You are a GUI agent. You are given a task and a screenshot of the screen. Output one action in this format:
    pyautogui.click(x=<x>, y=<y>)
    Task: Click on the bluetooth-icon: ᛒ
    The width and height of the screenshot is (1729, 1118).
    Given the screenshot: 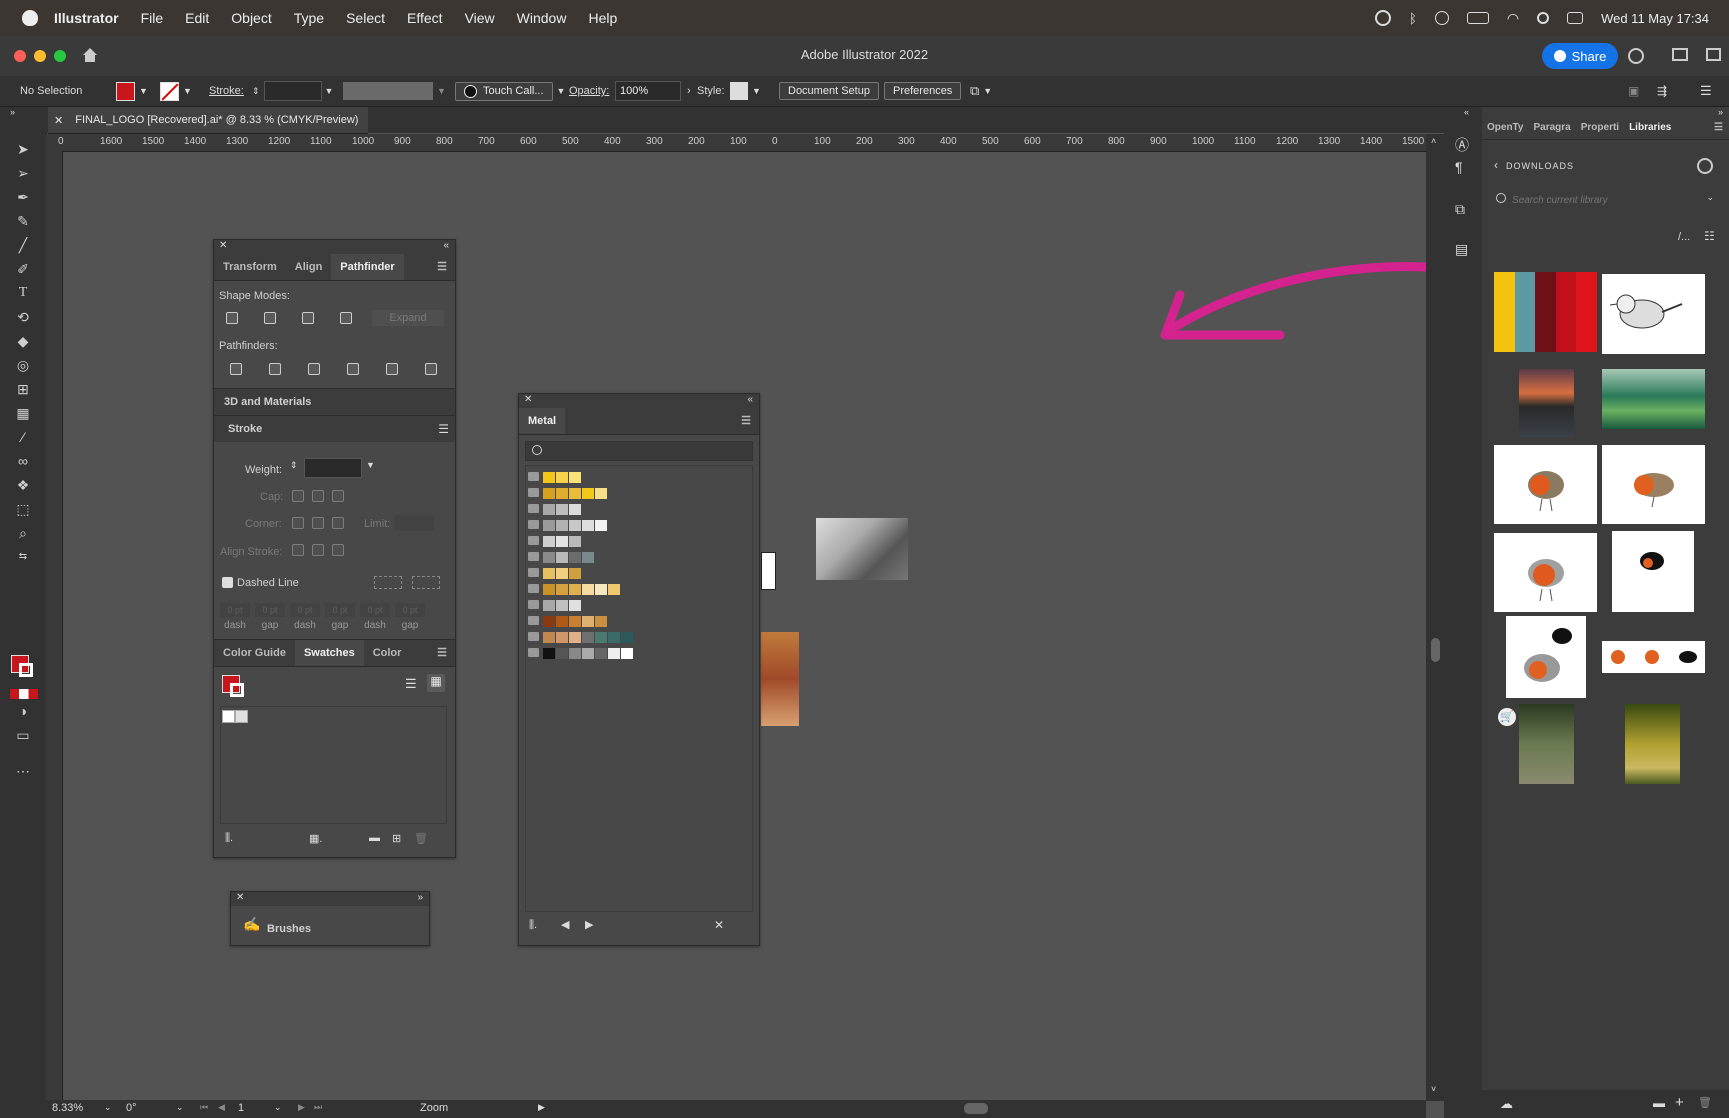 What is the action you would take?
    pyautogui.click(x=1413, y=18)
    